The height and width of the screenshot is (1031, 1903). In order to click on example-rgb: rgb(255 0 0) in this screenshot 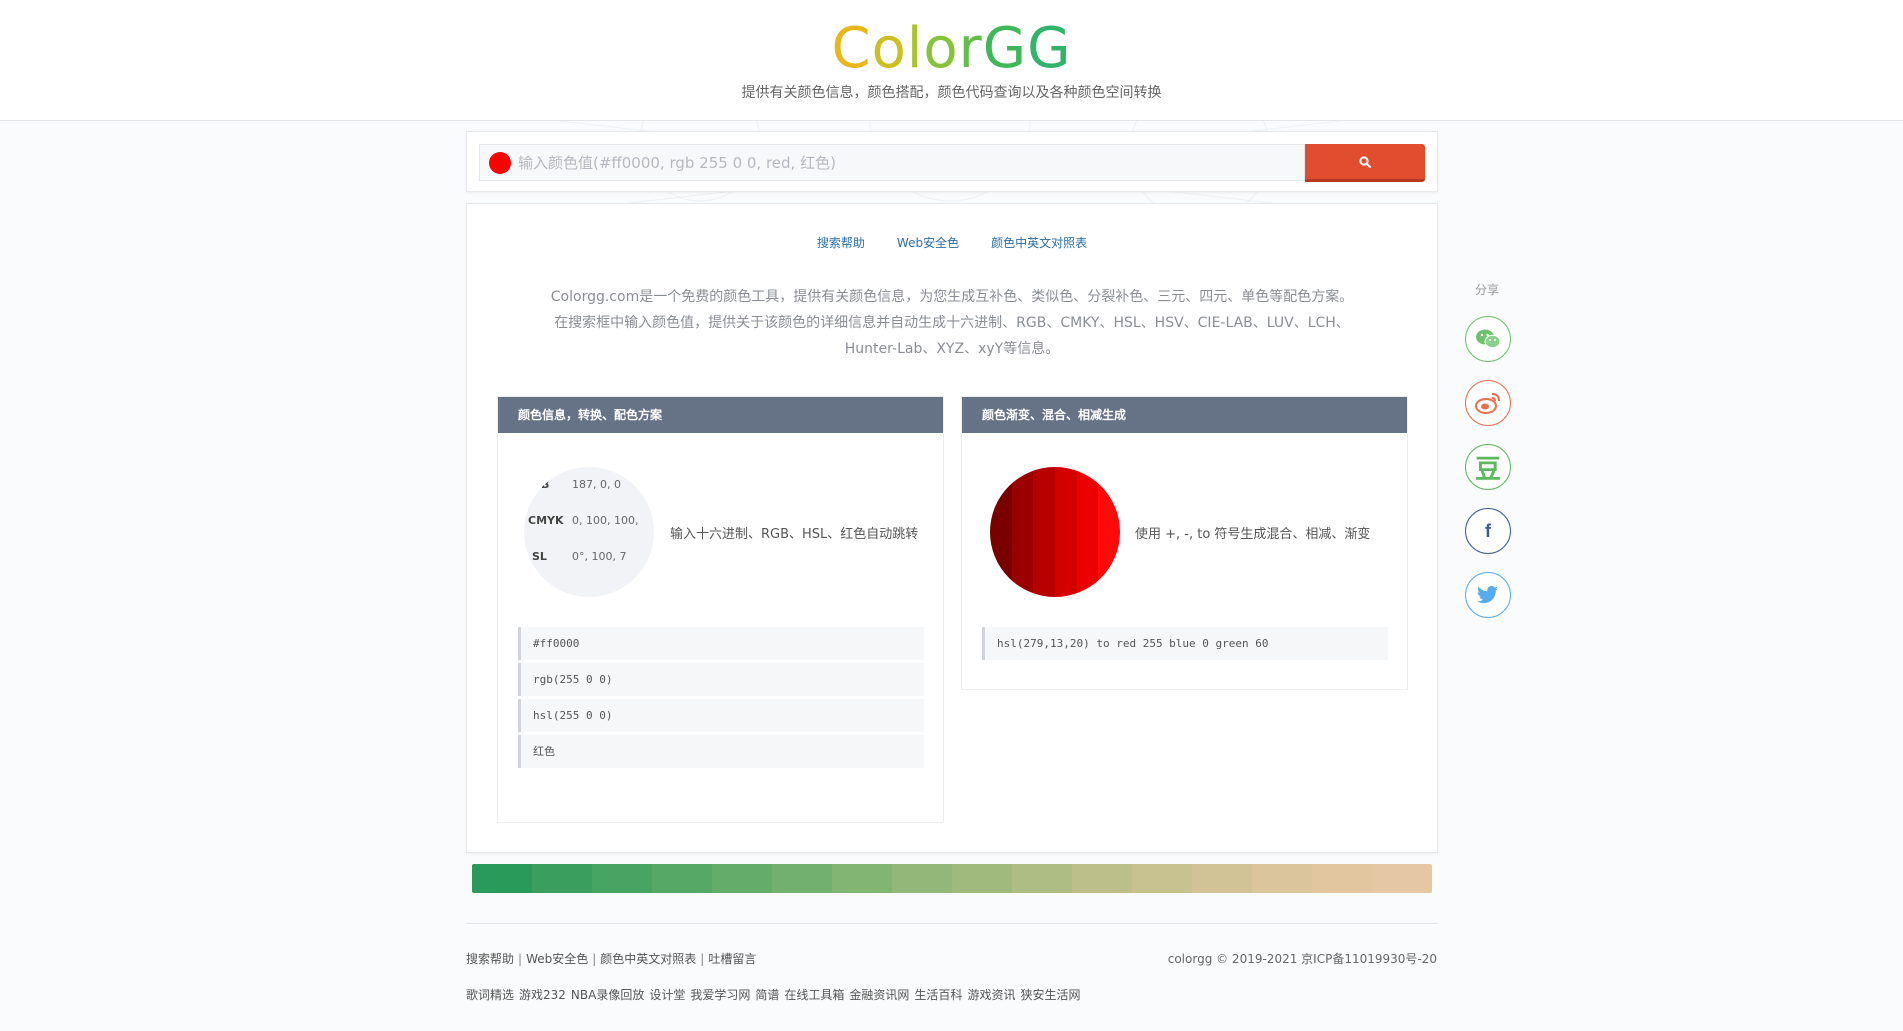, I will do `click(721, 679)`.